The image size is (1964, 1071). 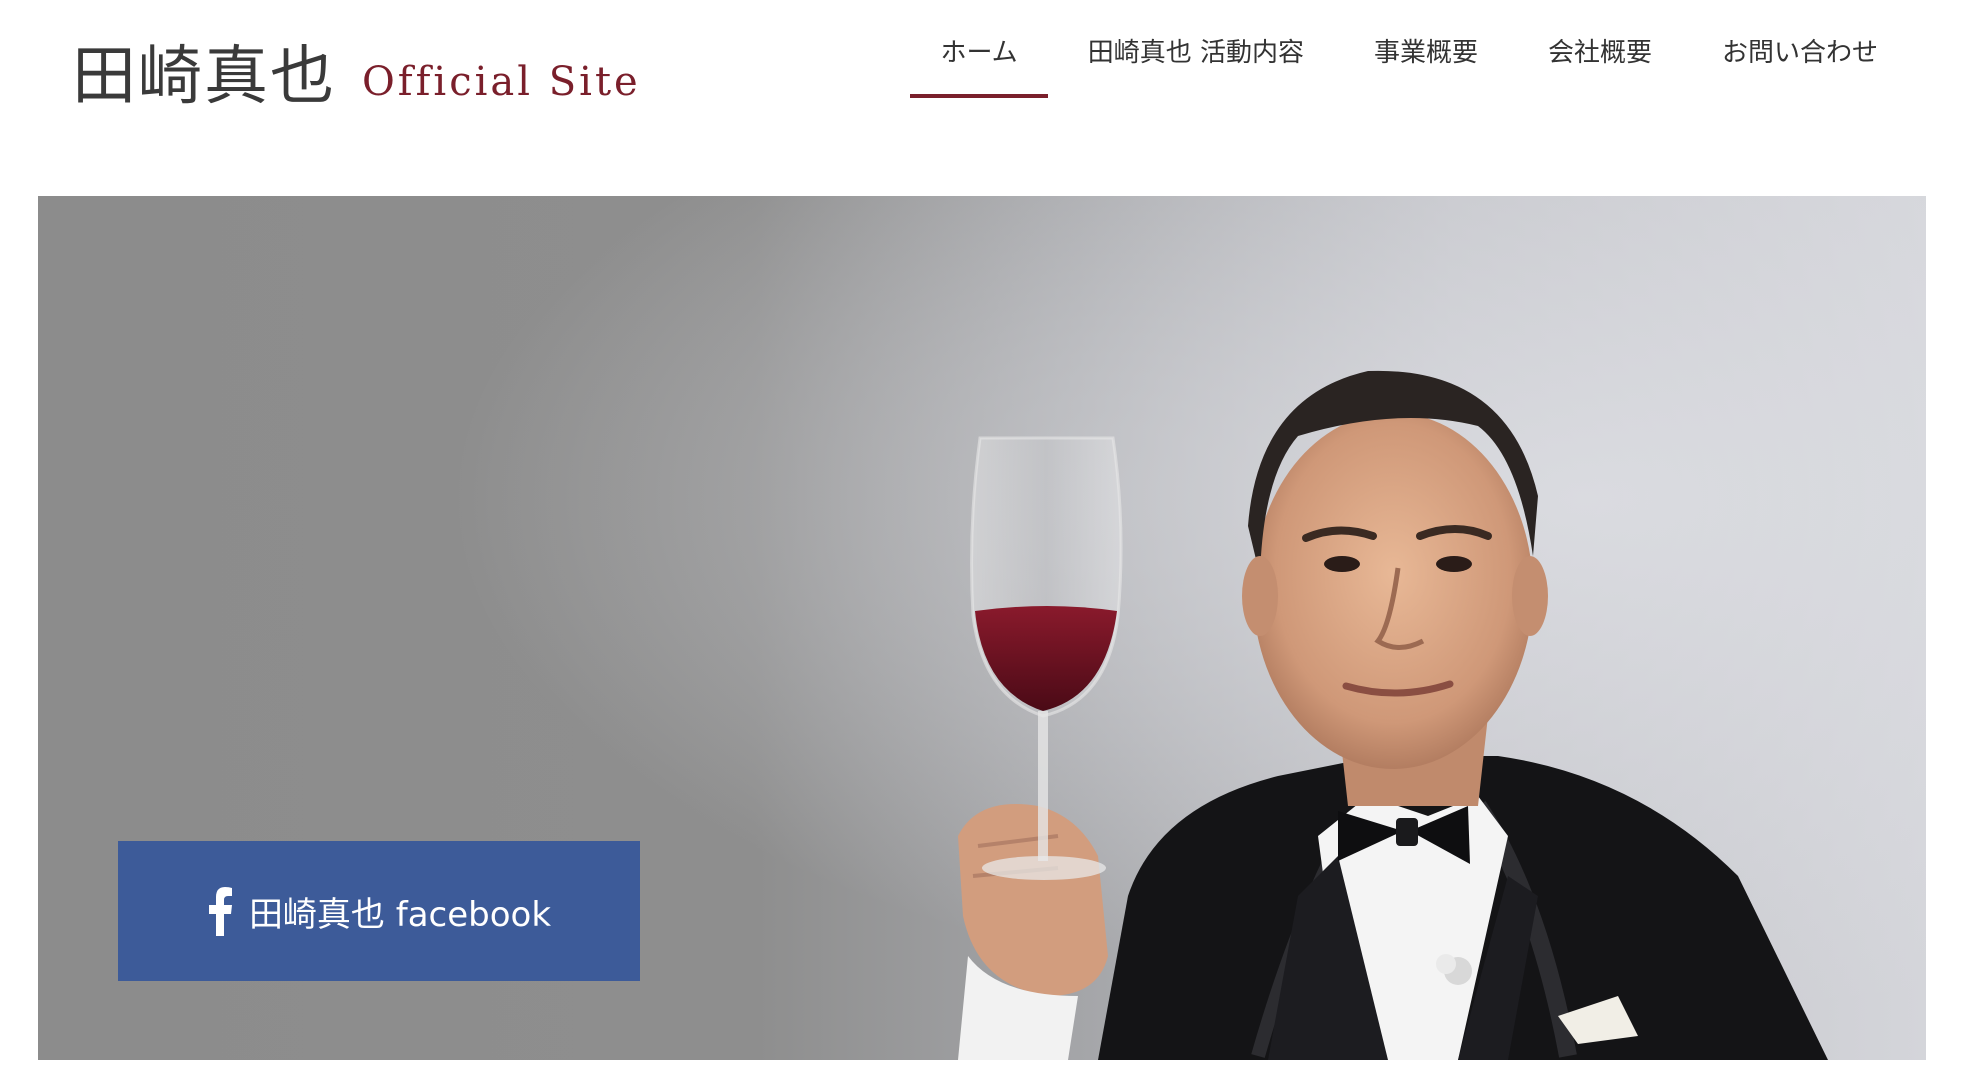 I want to click on facebook-button-label: 田崎真也 facebook, so click(x=400, y=914).